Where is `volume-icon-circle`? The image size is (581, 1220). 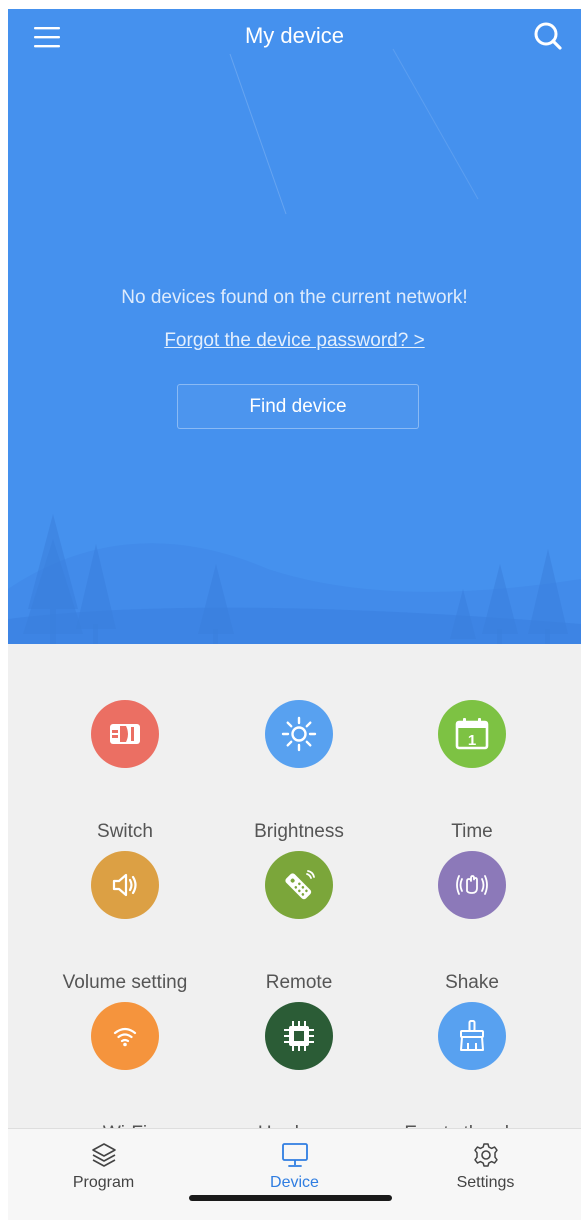
volume-icon-circle is located at coordinates (125, 885).